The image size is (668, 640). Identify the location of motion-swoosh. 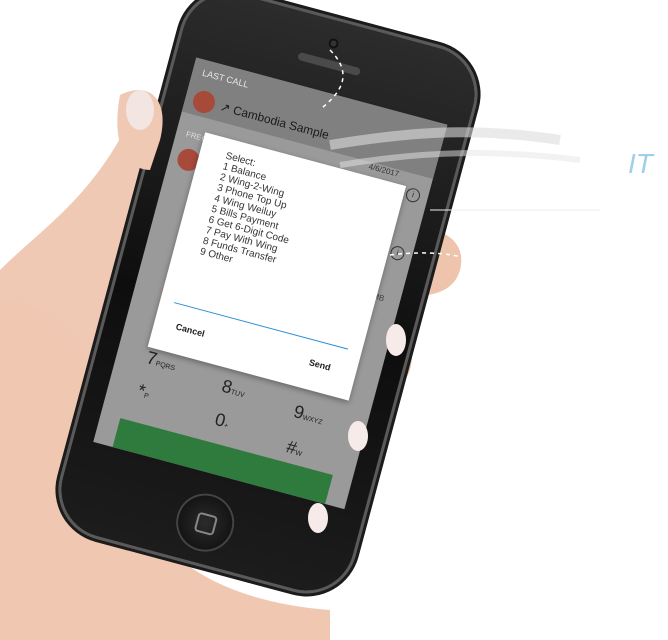
(459, 155).